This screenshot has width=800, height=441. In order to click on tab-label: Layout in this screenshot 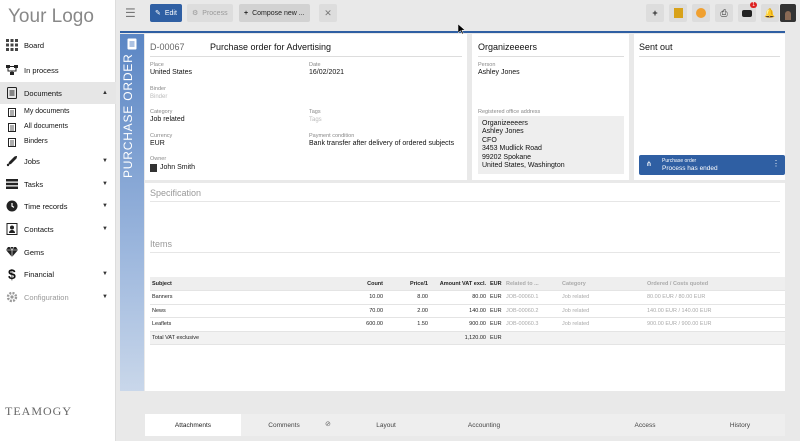, I will do `click(386, 425)`.